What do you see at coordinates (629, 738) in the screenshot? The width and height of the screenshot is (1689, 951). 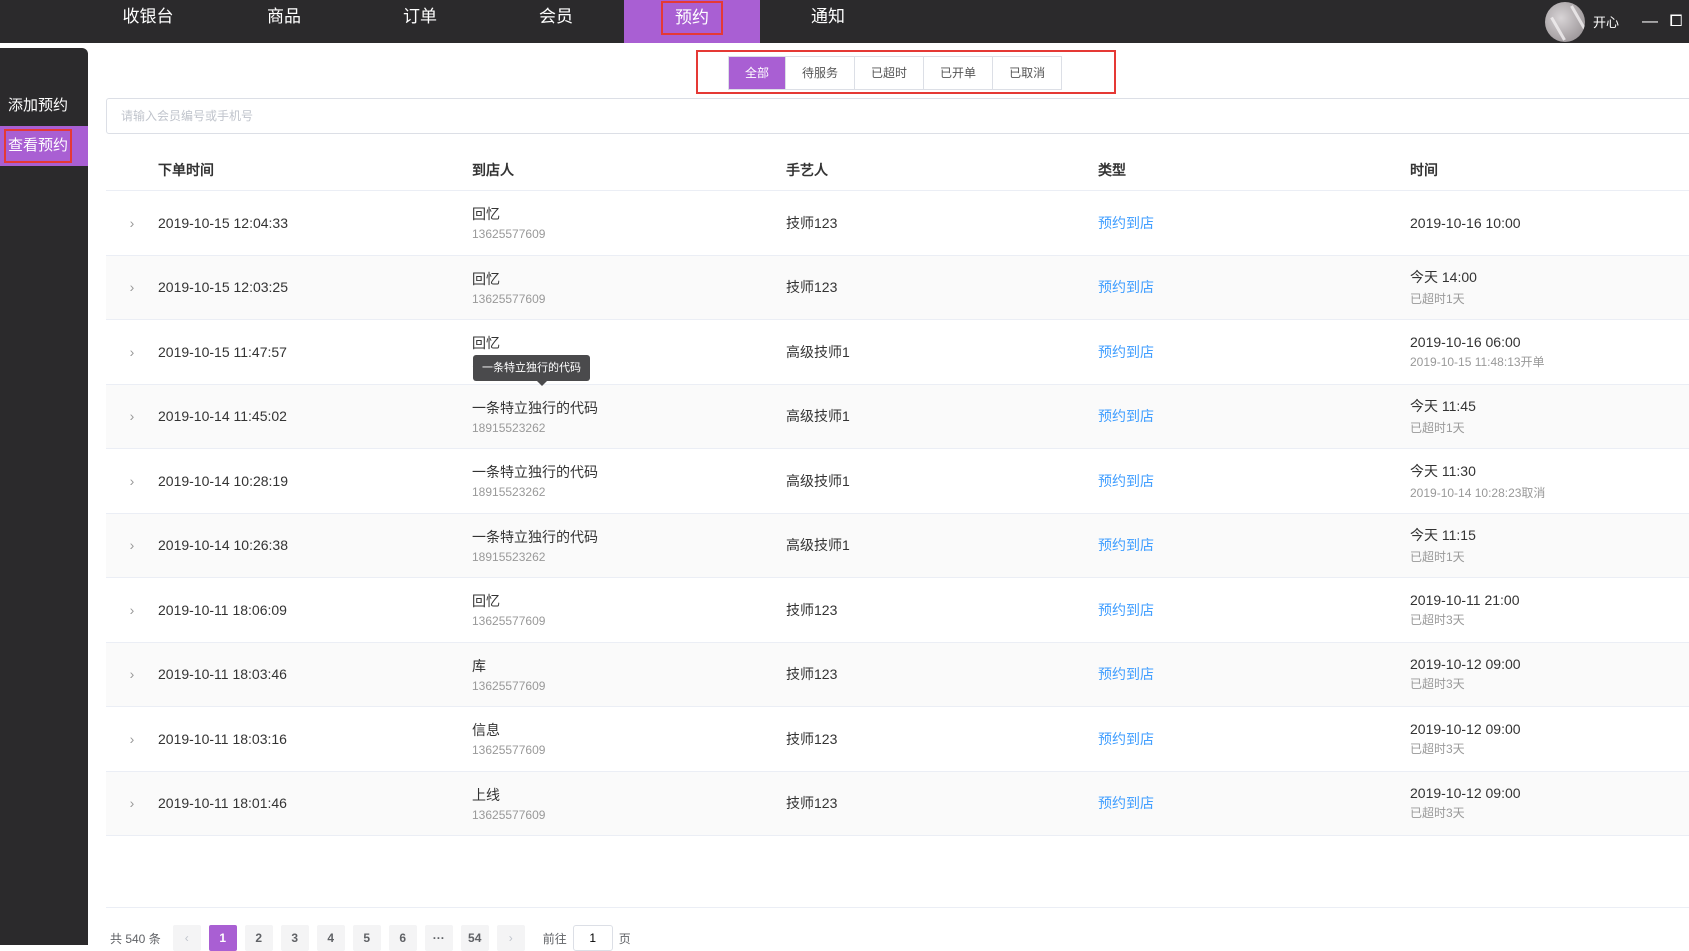 I see `visitor-cell: 信息 13625577609` at bounding box center [629, 738].